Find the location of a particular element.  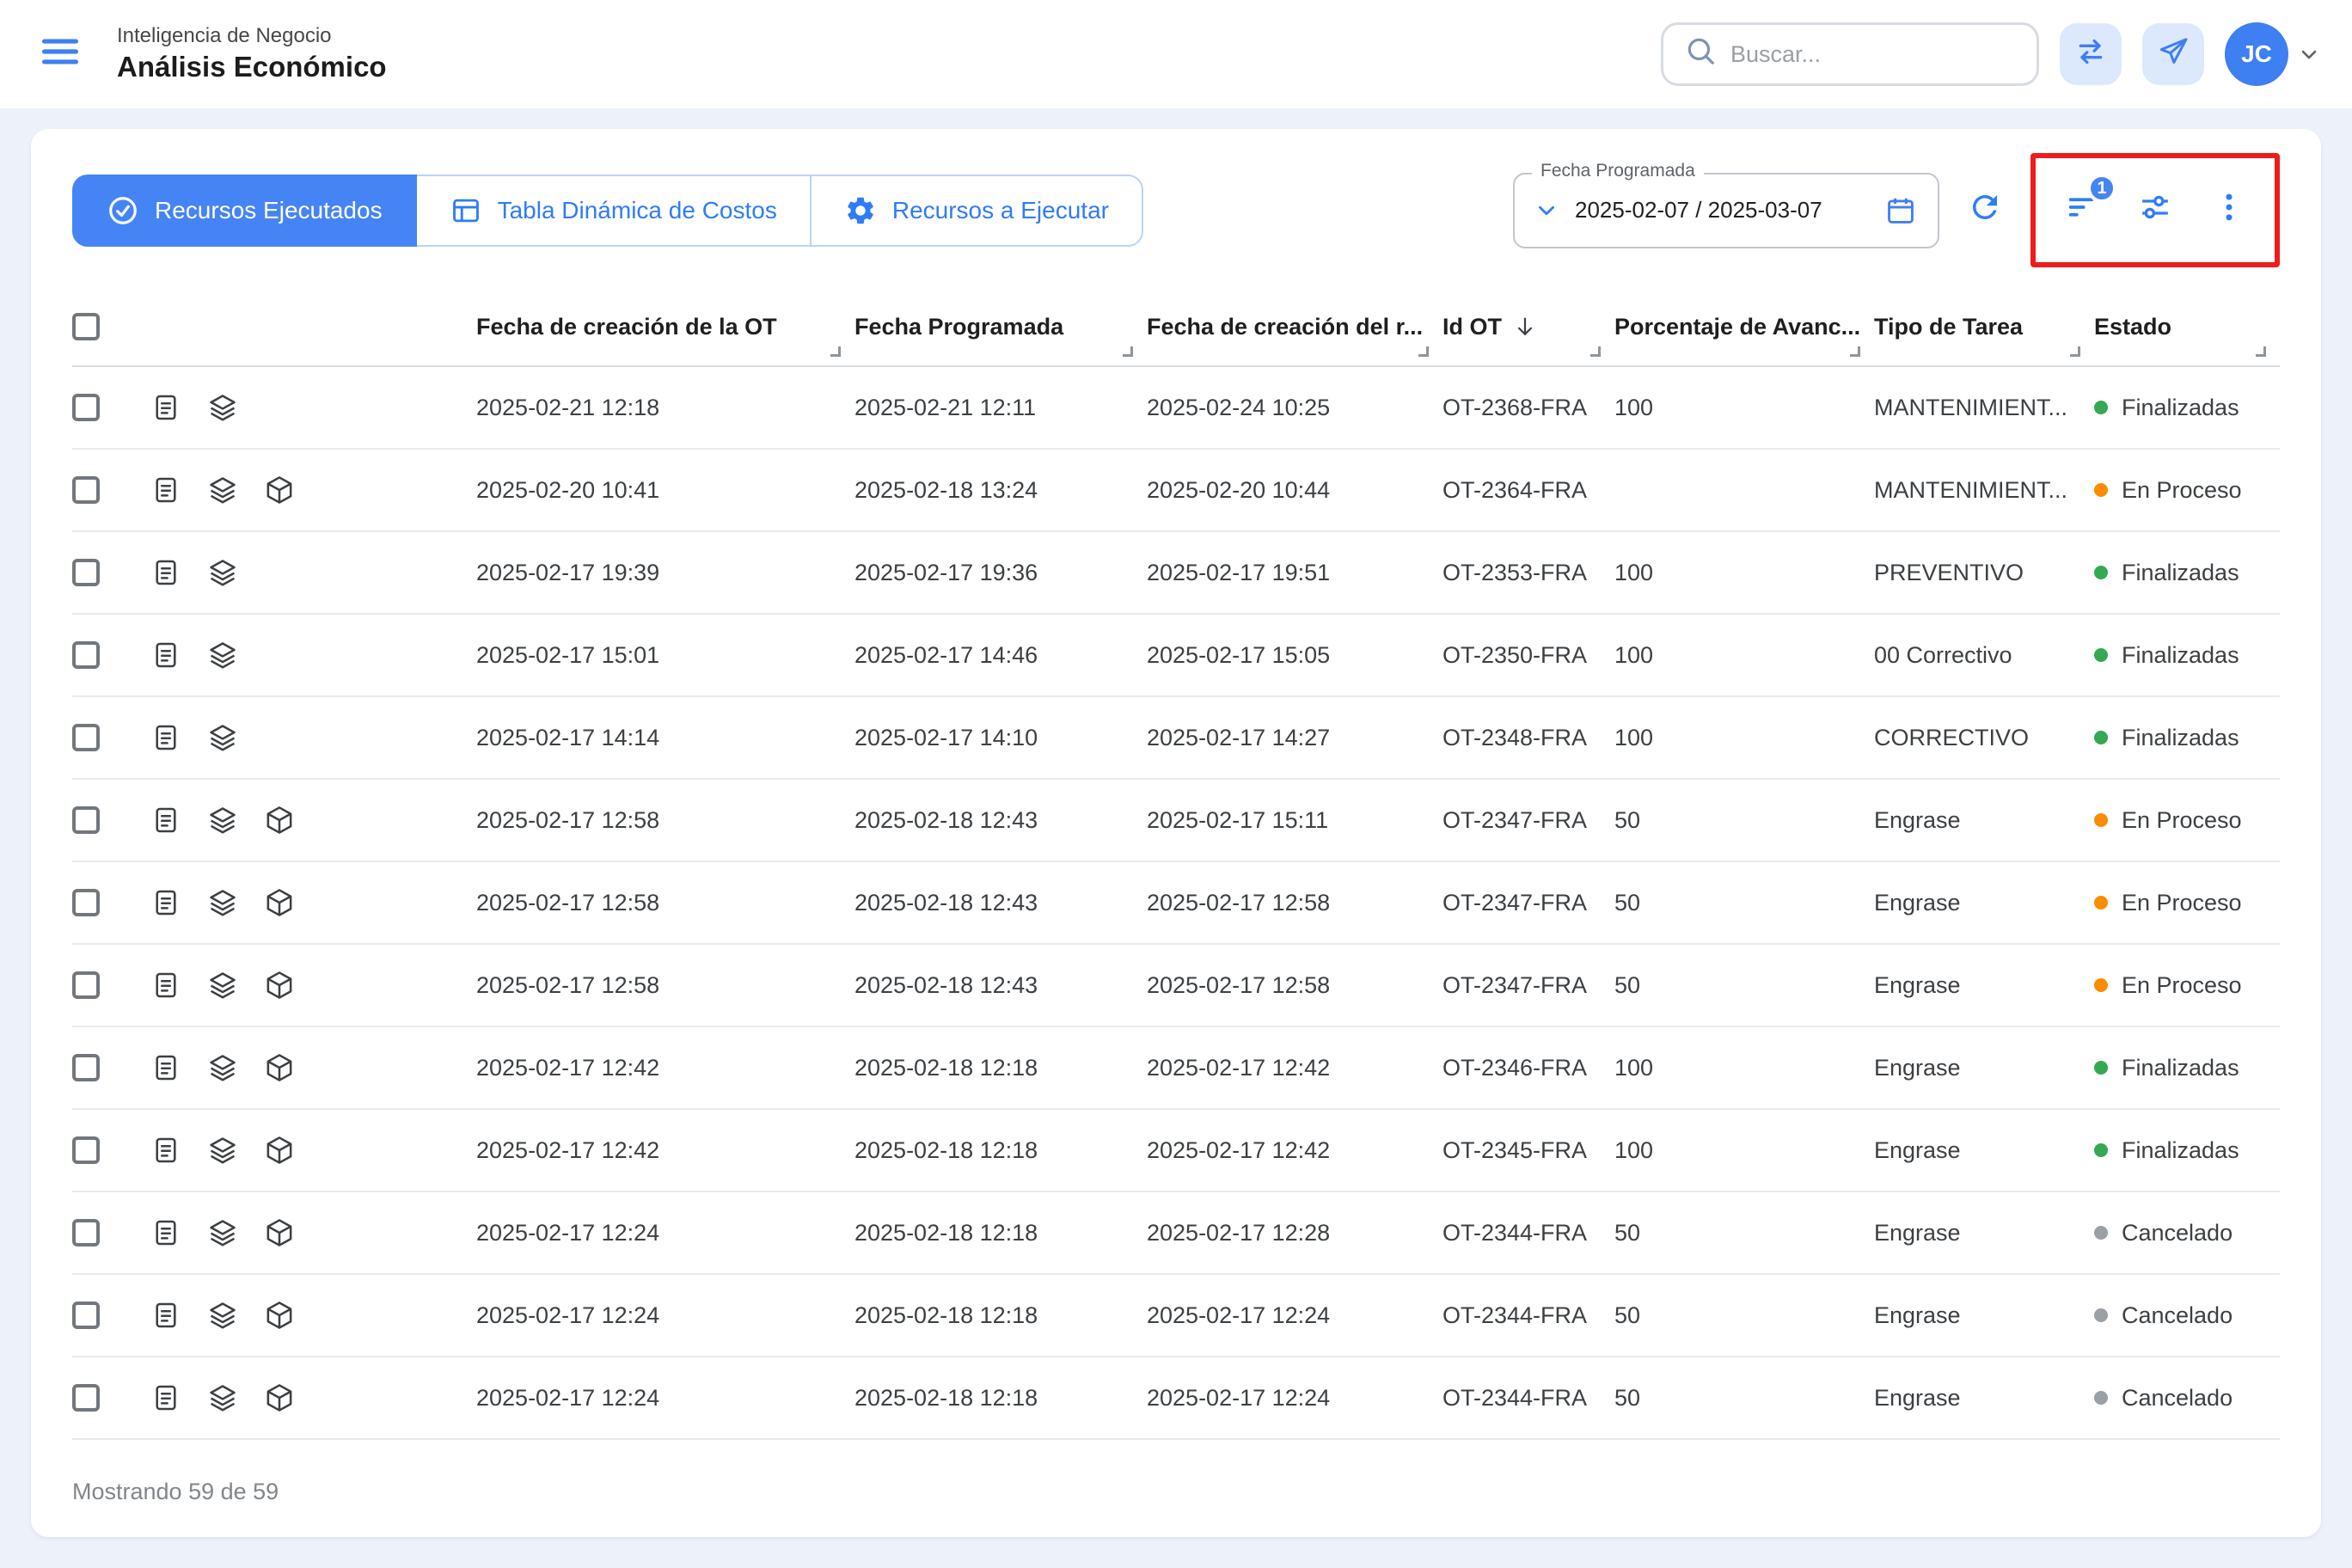

column-header-fecha-creacion-ot: Fecha de creación de la OT is located at coordinates (665, 326).